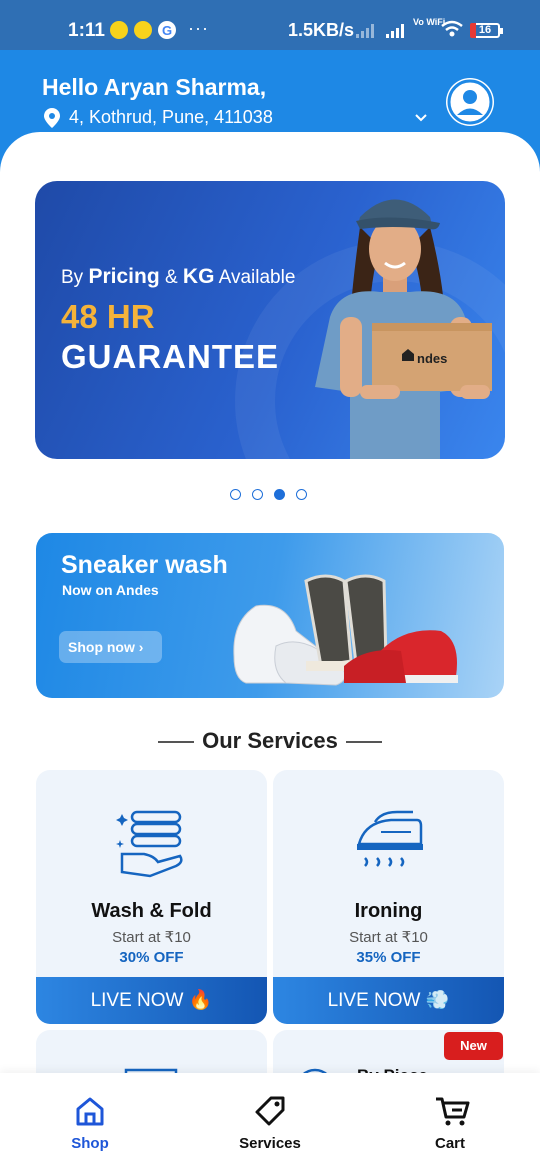 The height and width of the screenshot is (1170, 540). Describe the element at coordinates (52, 118) in the screenshot. I see `location-pin-icon` at that location.